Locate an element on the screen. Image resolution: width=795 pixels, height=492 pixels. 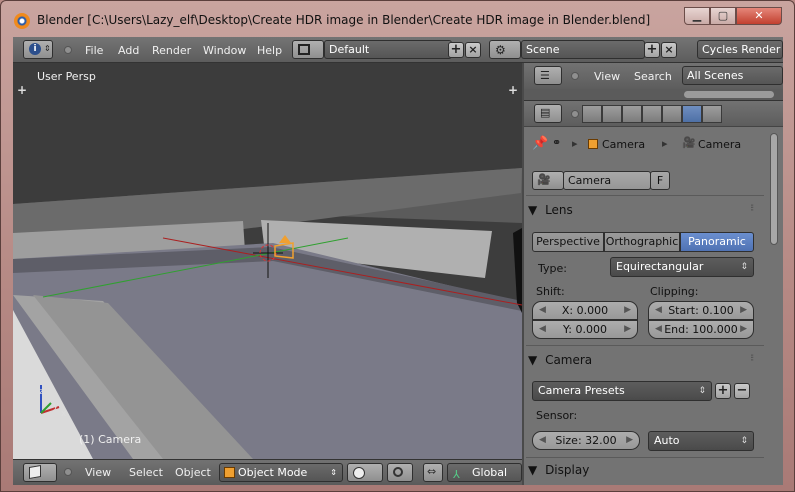
tab-object-icon is located at coordinates (652, 114).